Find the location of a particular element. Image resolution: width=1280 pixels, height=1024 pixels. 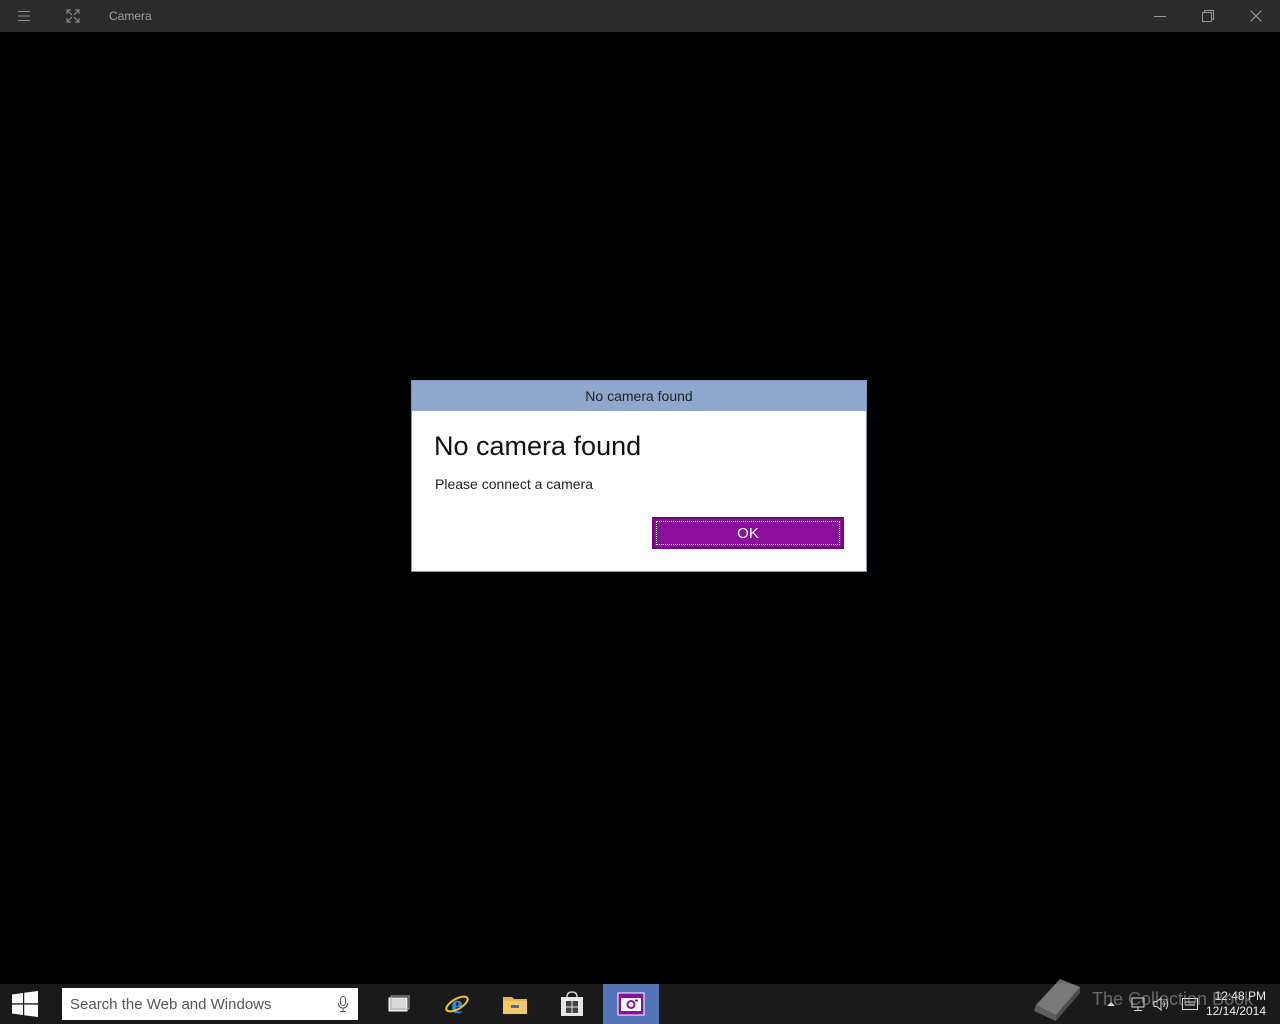

system-clock: 12:48 PM 12/14/2014 is located at coordinates (1236, 1004).